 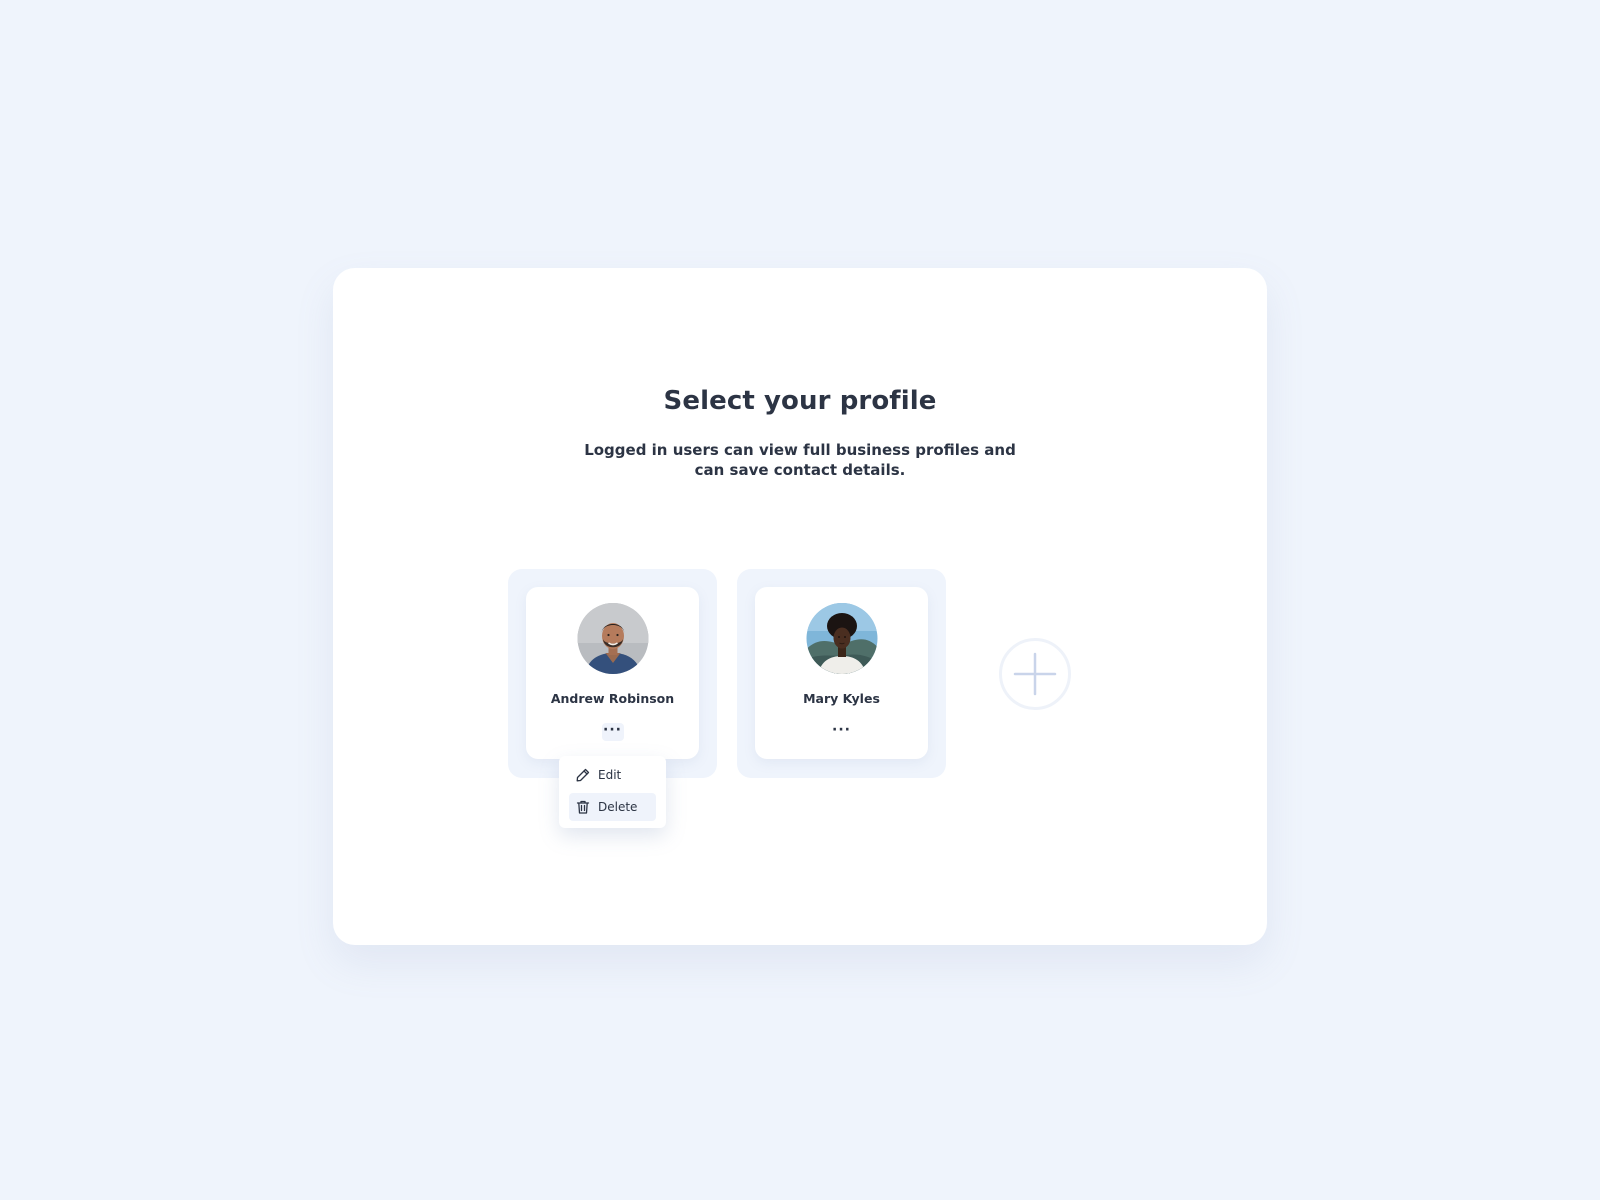 I want to click on plus-icon, so click(x=1035, y=674).